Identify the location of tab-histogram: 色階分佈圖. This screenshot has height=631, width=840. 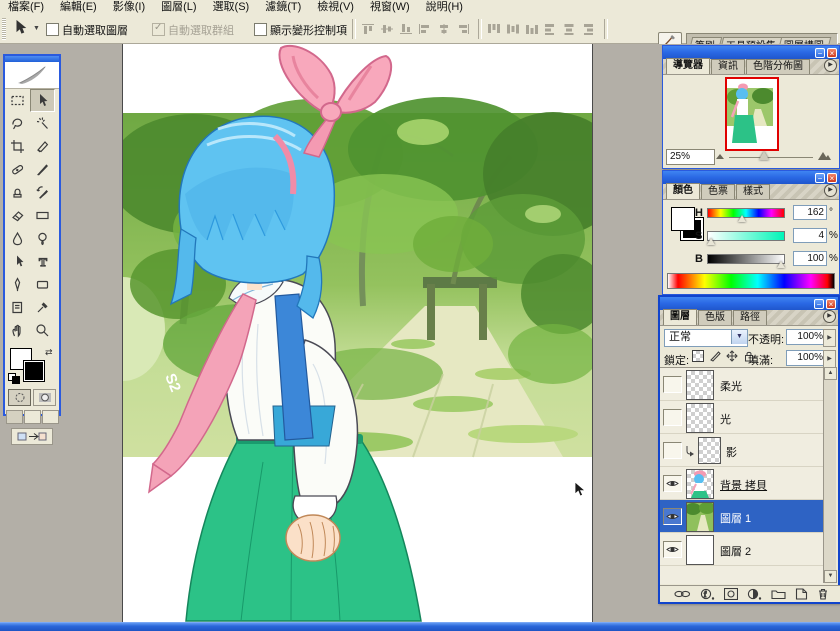
(778, 66).